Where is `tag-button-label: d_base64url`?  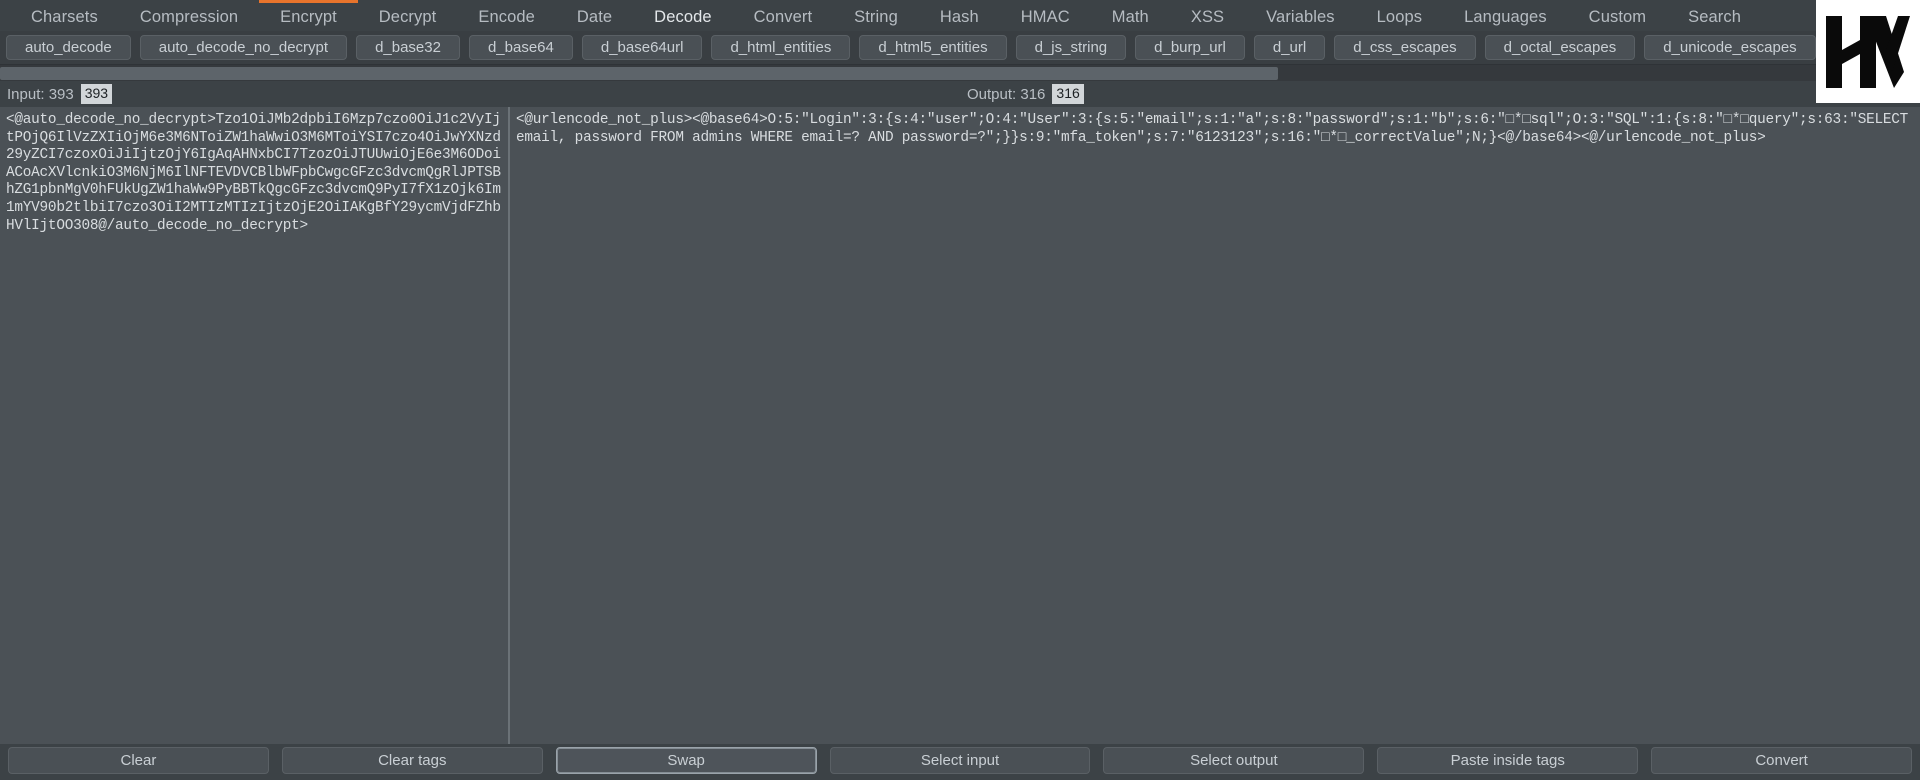
tag-button-label: d_base64url is located at coordinates (642, 47).